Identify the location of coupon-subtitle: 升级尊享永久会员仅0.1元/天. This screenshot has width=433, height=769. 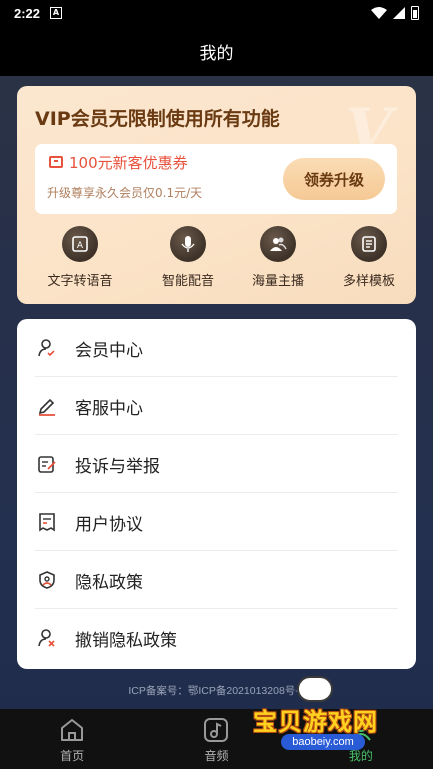
(125, 193).